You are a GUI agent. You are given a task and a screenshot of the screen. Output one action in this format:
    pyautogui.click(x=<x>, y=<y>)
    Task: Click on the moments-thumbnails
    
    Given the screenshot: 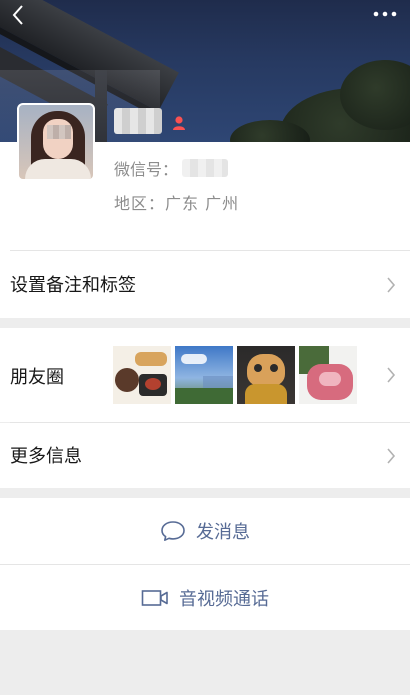 What is the action you would take?
    pyautogui.click(x=235, y=375)
    